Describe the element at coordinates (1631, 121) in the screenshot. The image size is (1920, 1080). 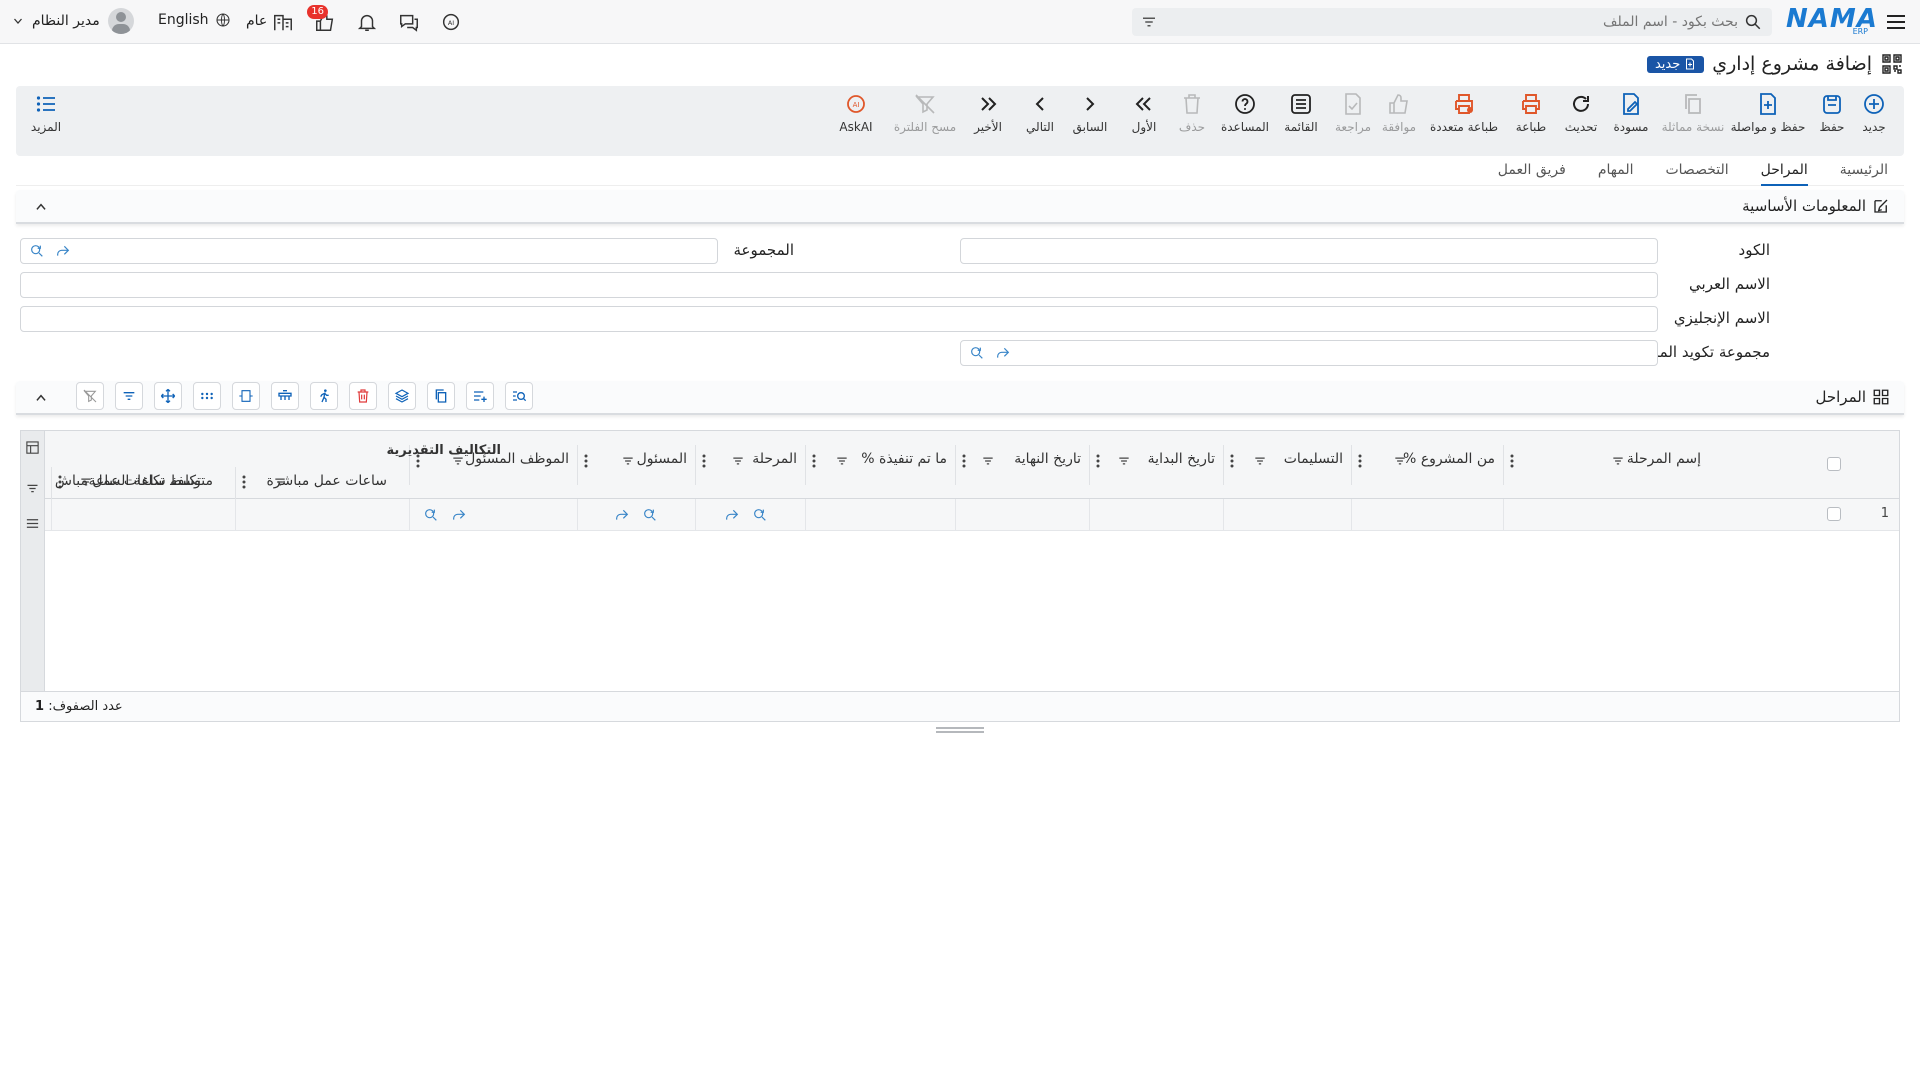
I see `draft-button: مسودة` at that location.